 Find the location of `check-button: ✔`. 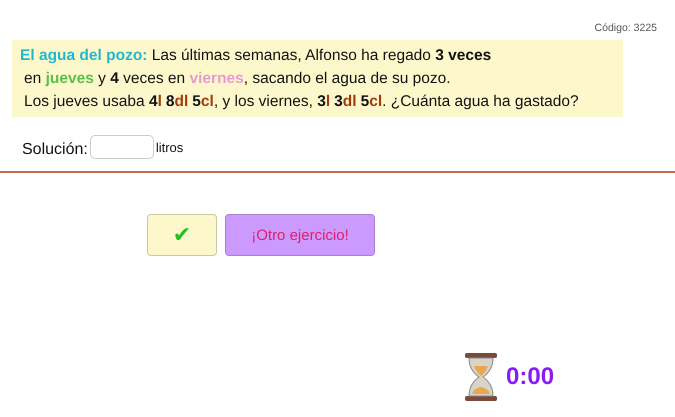

check-button: ✔ is located at coordinates (182, 235).